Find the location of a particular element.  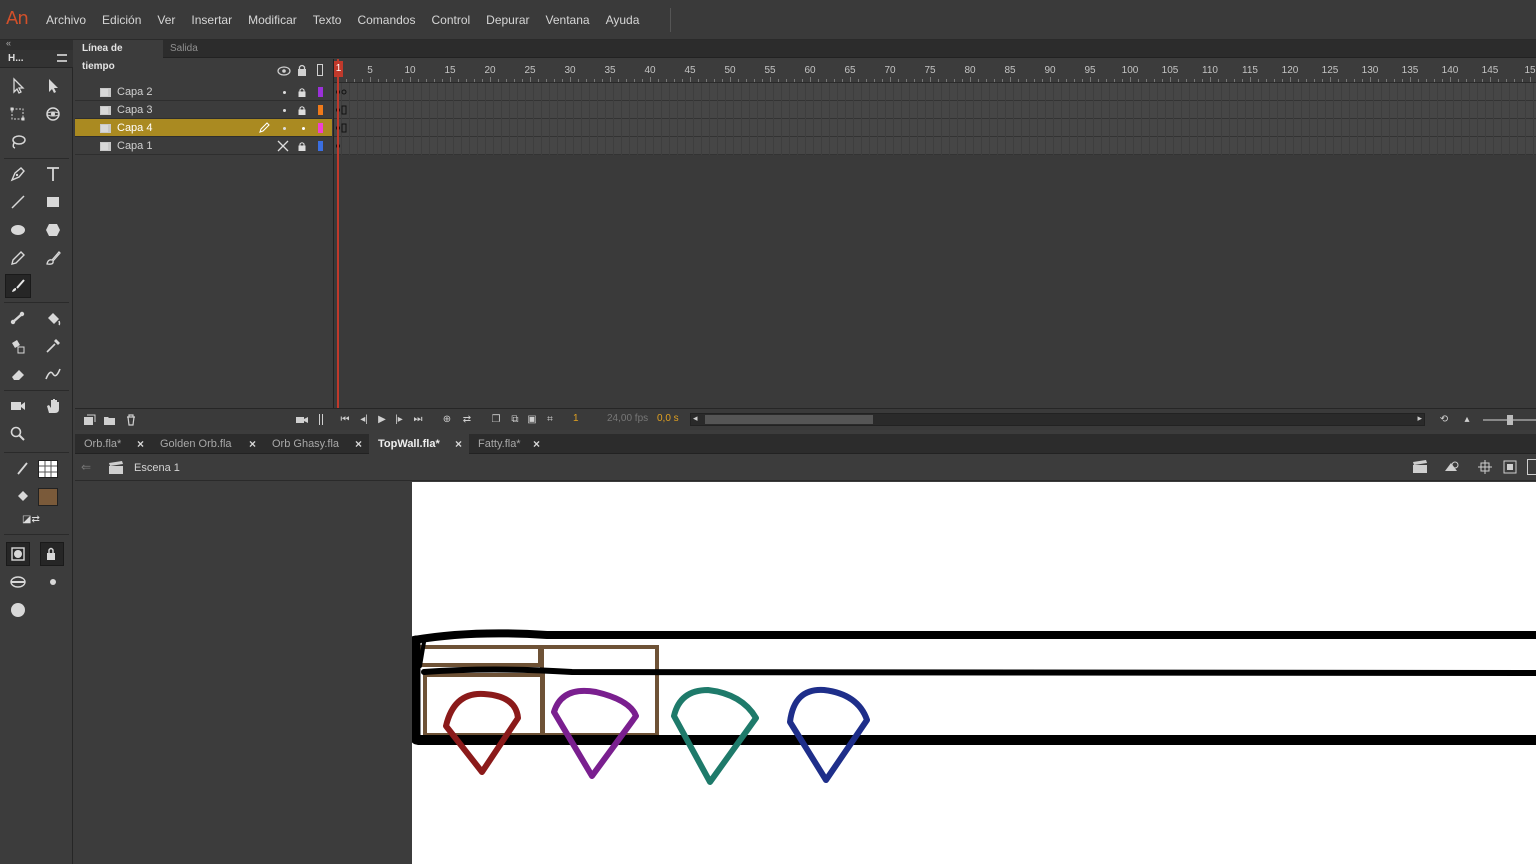

timeline-zoom-slider is located at coordinates (1509, 420).